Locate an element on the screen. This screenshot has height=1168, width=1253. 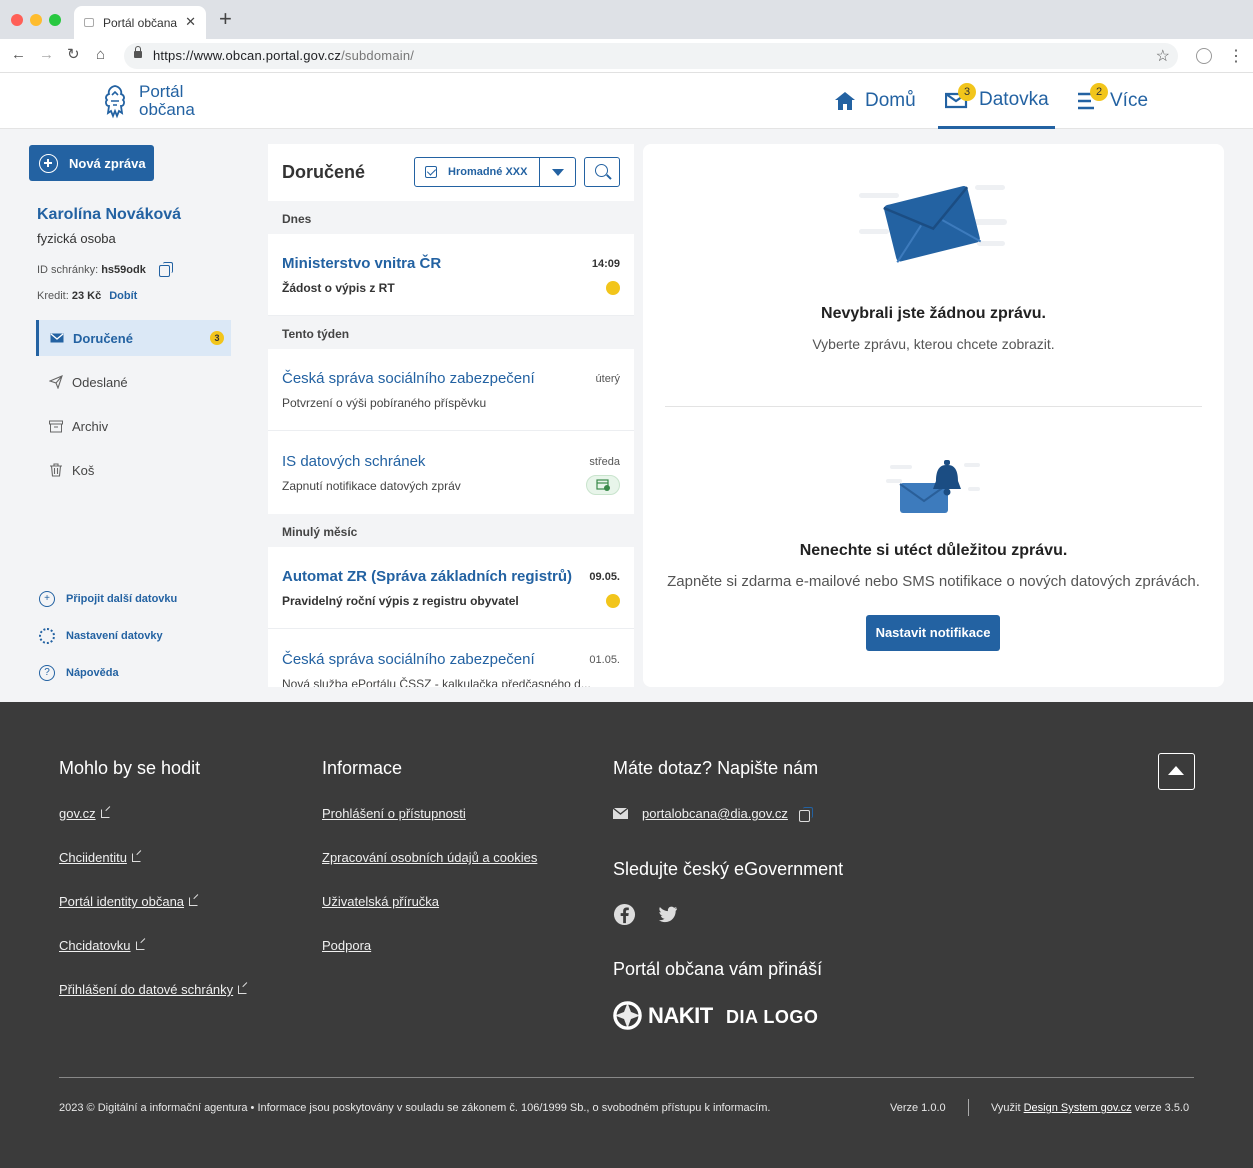
back-icon: ← is located at coordinates (18, 55).